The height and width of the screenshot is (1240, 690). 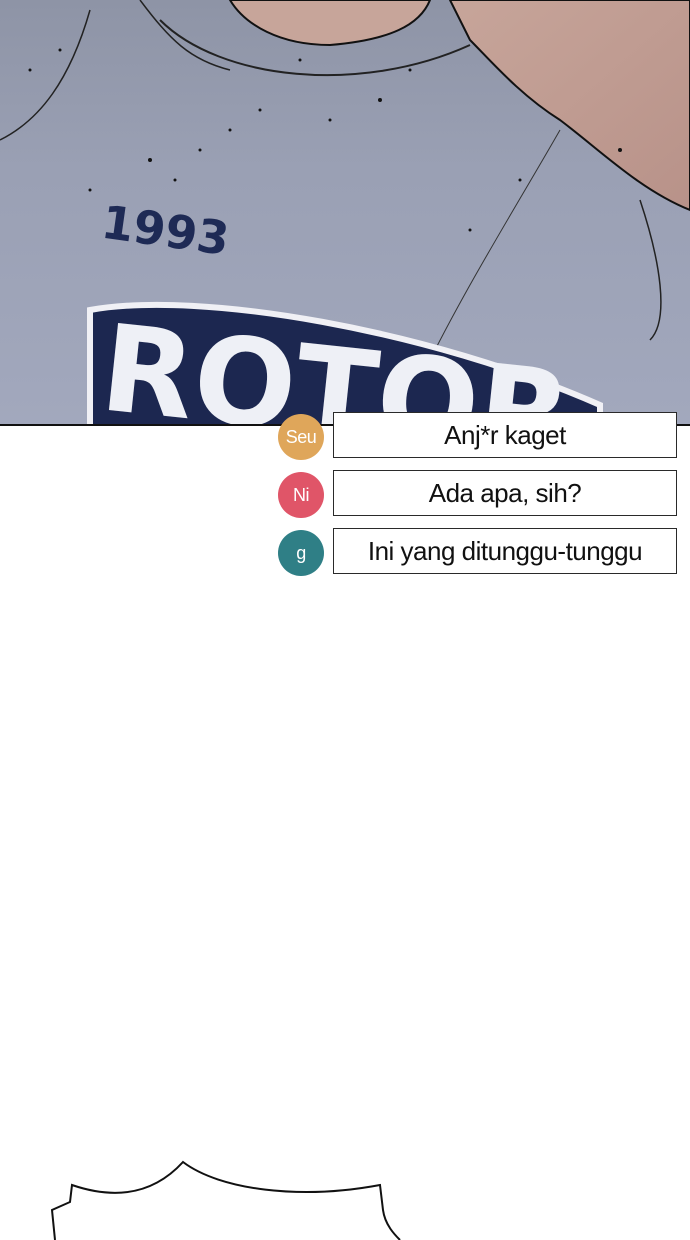 I want to click on comment-row: Ni Ada apa, sih?, so click(x=479, y=494).